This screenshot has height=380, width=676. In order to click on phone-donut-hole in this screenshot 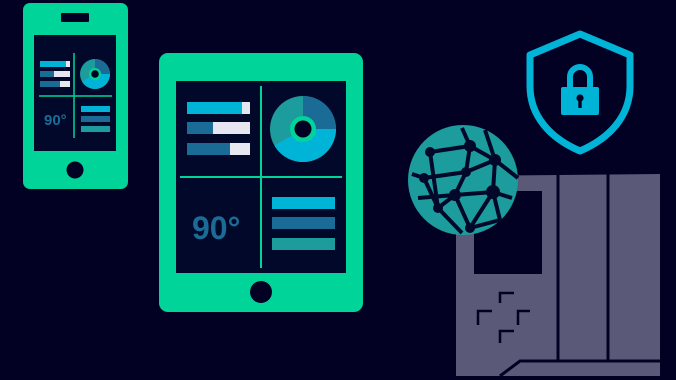, I will do `click(95, 74)`.